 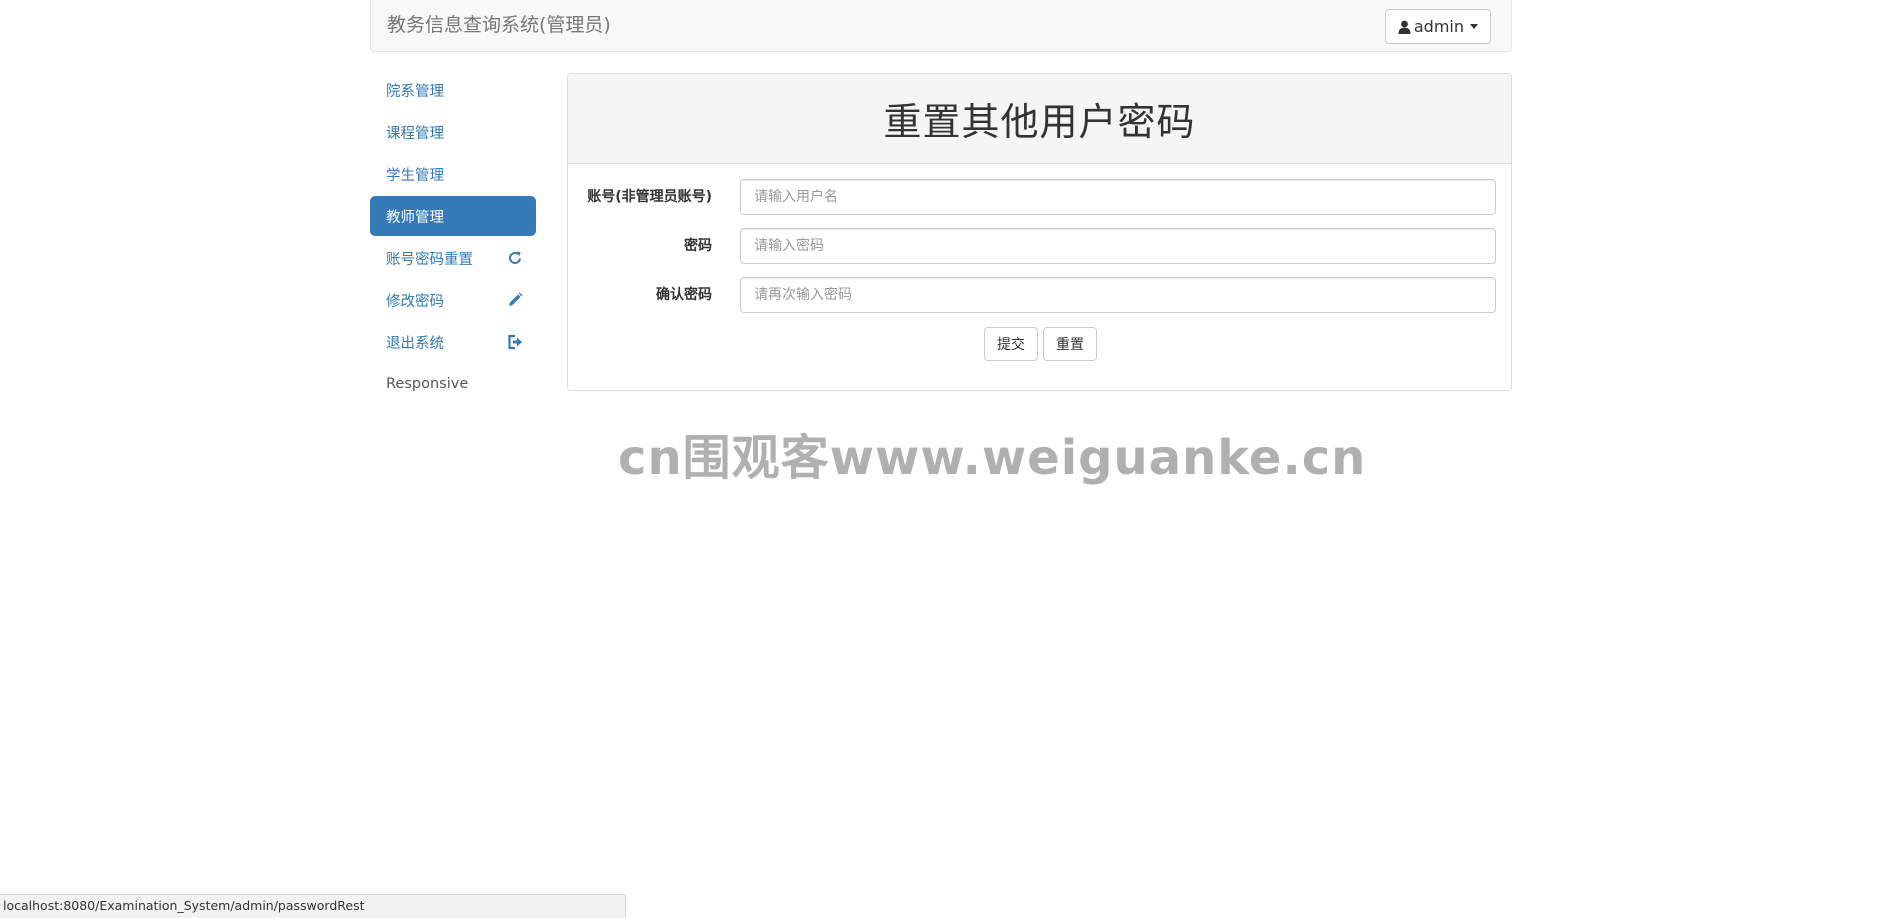 I want to click on sidebar-item-label: 教师管理, so click(x=415, y=217).